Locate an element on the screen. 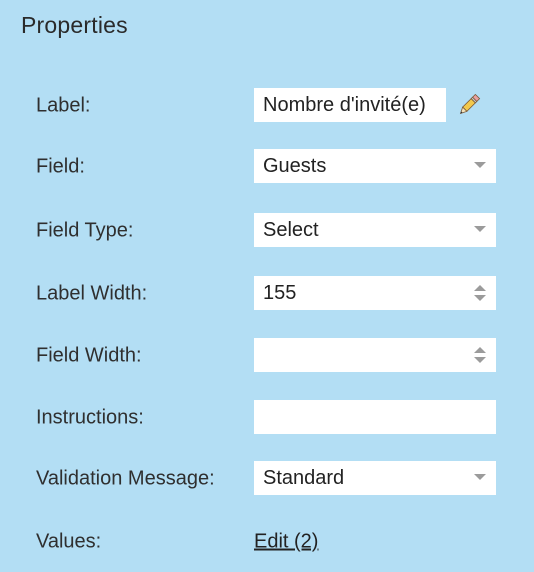  label-row-label: Label: is located at coordinates (63, 105).